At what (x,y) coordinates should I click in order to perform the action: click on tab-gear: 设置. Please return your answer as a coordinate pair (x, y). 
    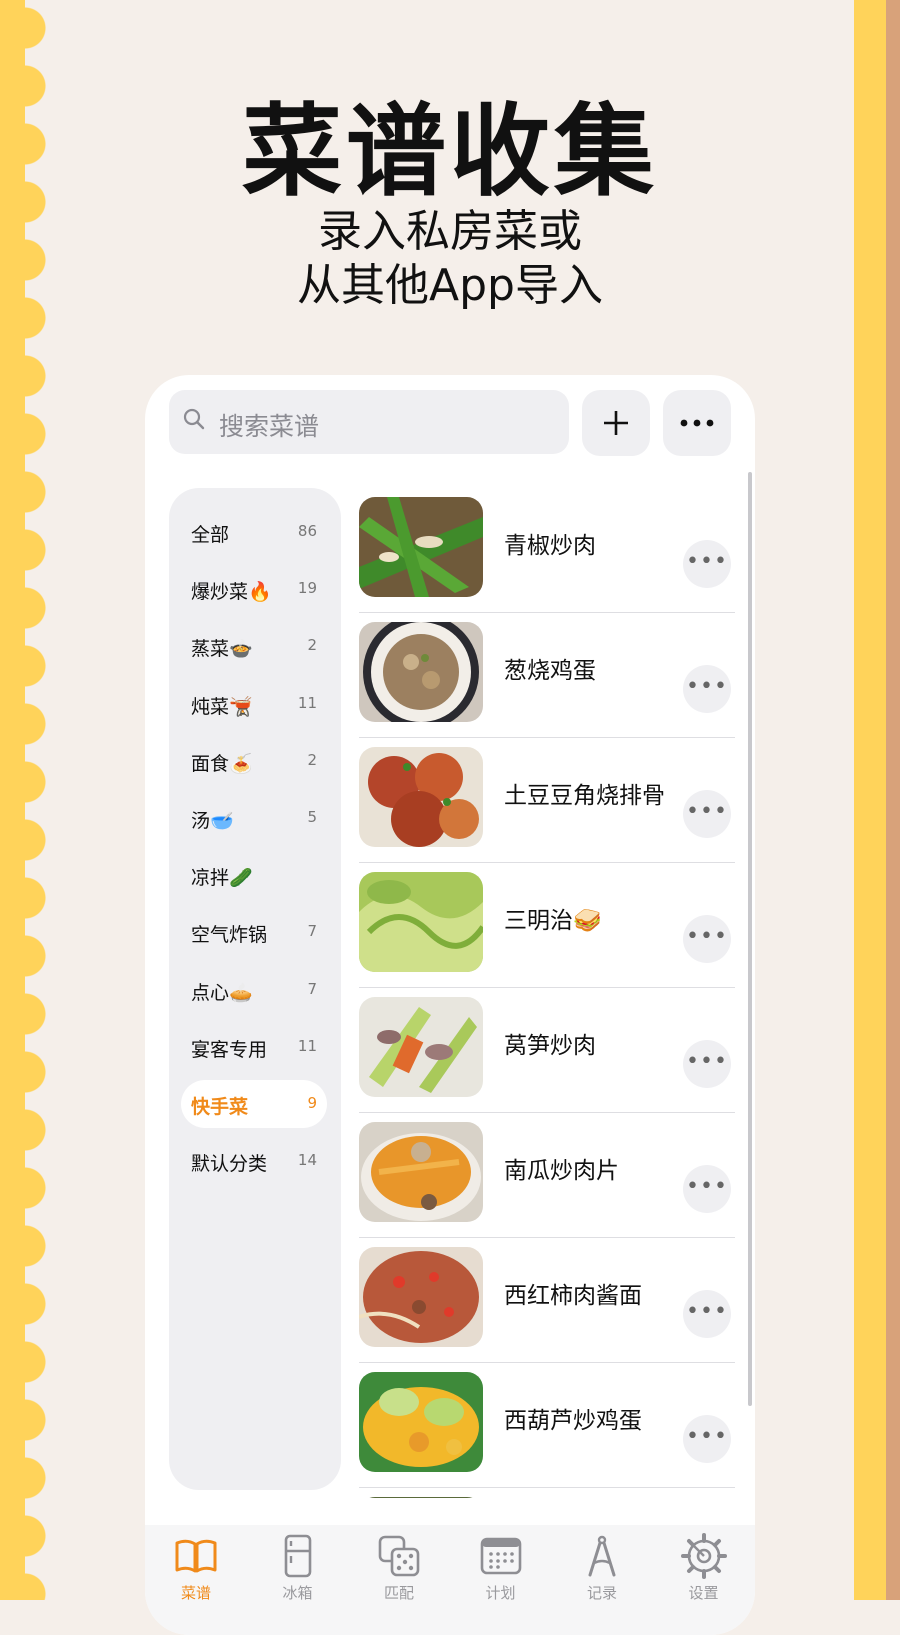
    Looking at the image, I should click on (704, 1573).